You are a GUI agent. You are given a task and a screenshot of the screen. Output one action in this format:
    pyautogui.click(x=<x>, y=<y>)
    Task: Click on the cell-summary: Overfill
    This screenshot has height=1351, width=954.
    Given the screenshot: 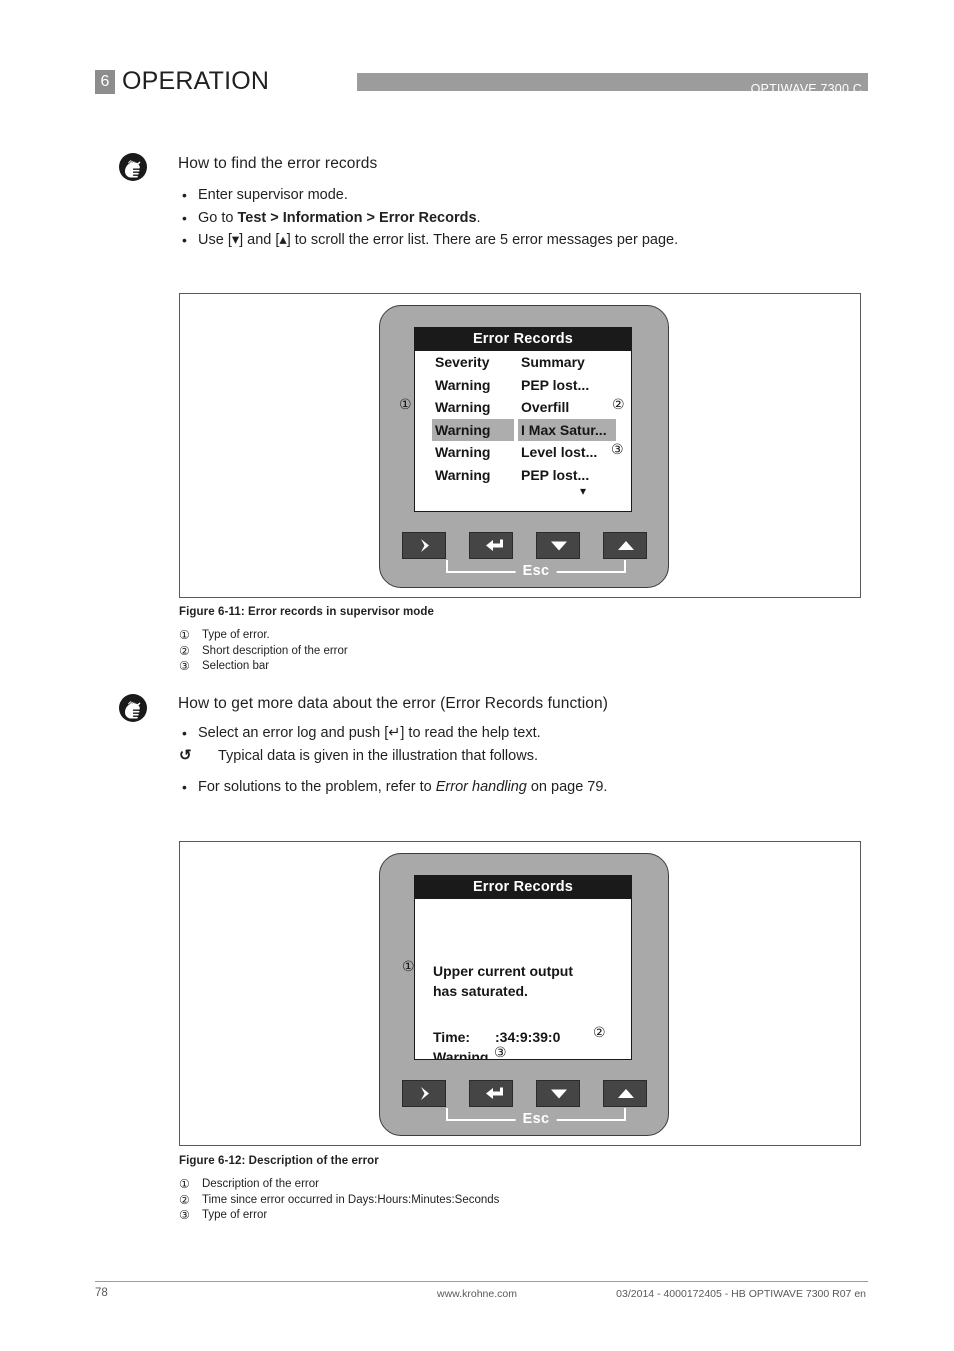 What is the action you would take?
    pyautogui.click(x=545, y=407)
    